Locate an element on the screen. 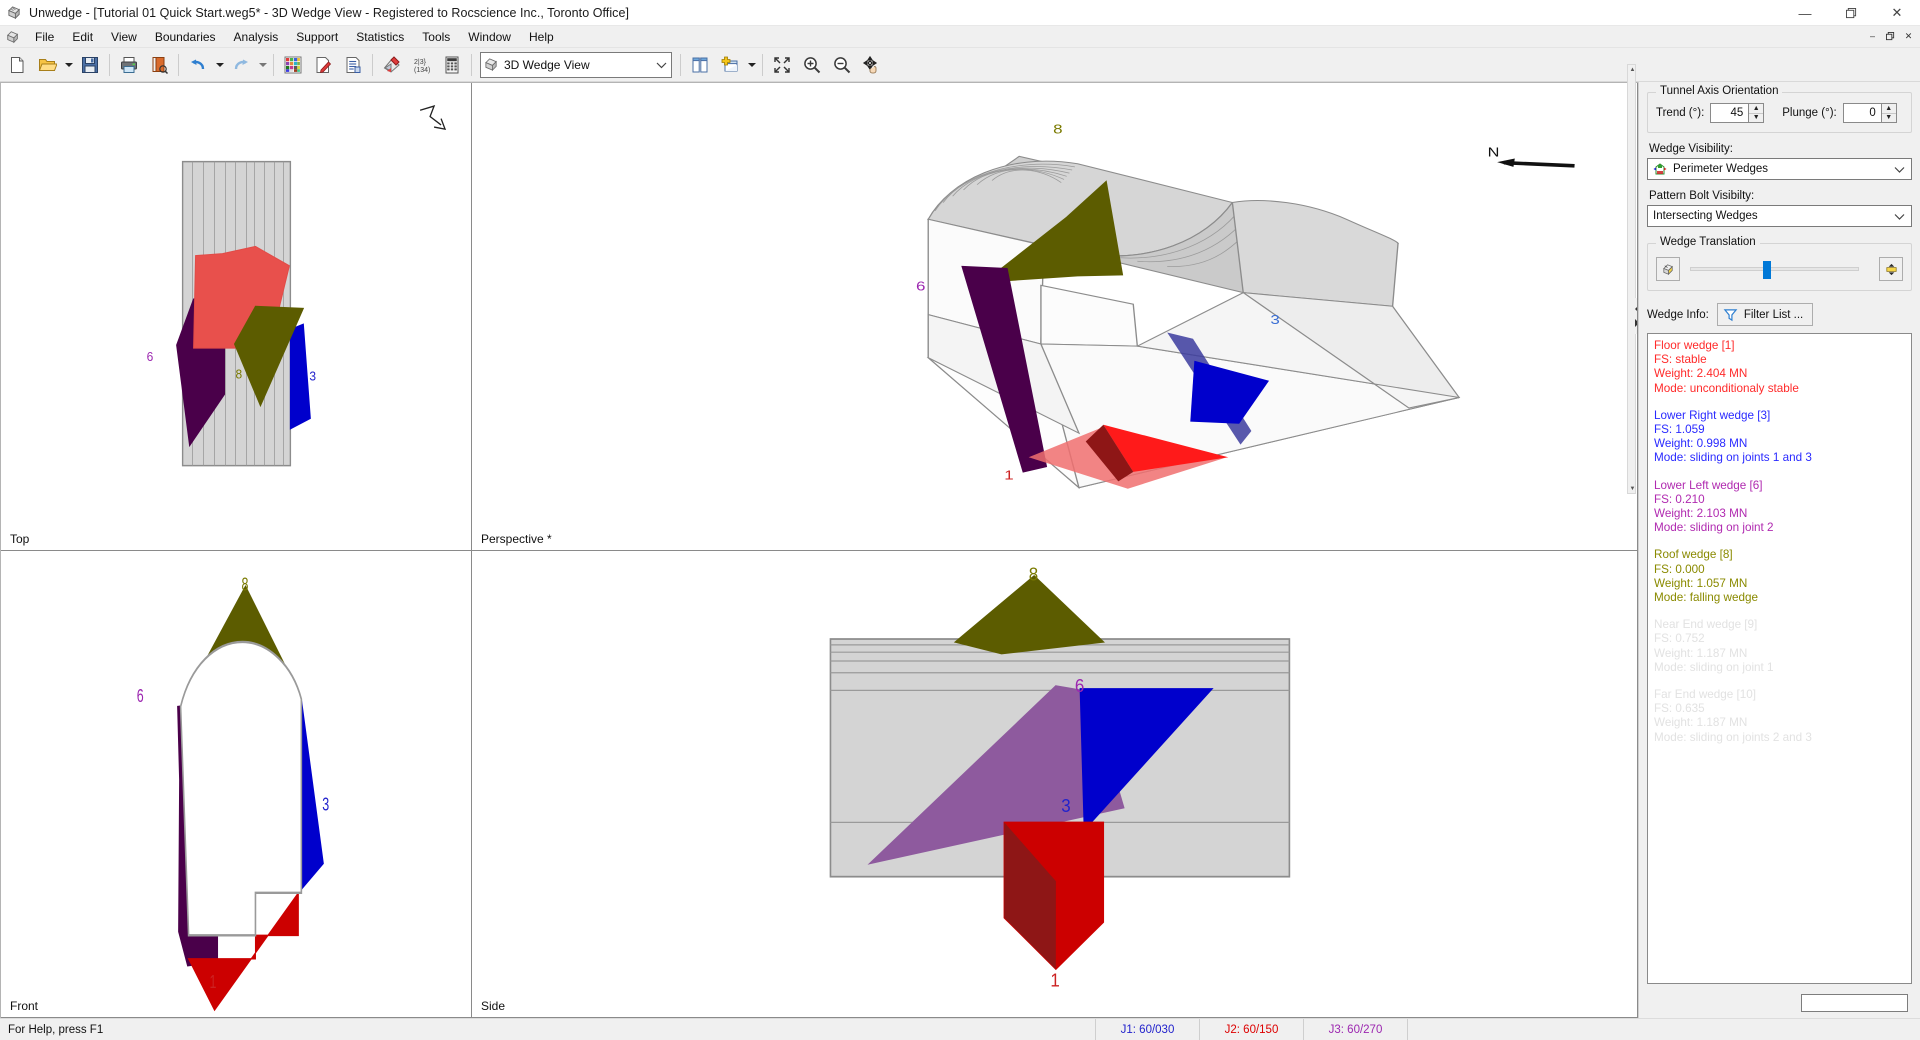 This screenshot has width=1920, height=1040. menu-item-view: View is located at coordinates (124, 37).